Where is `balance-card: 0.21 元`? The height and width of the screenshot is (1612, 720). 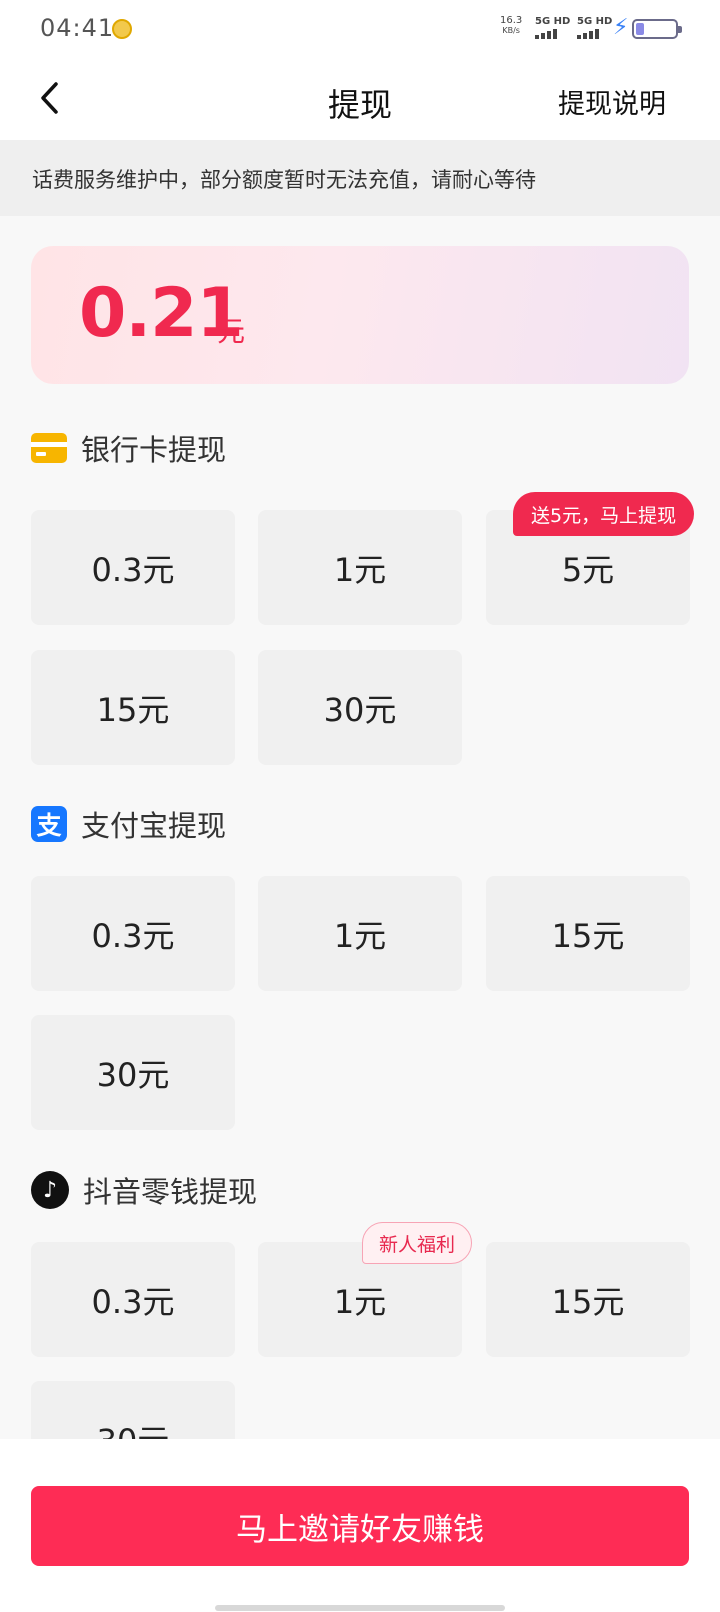
balance-card: 0.21 元 is located at coordinates (360, 315).